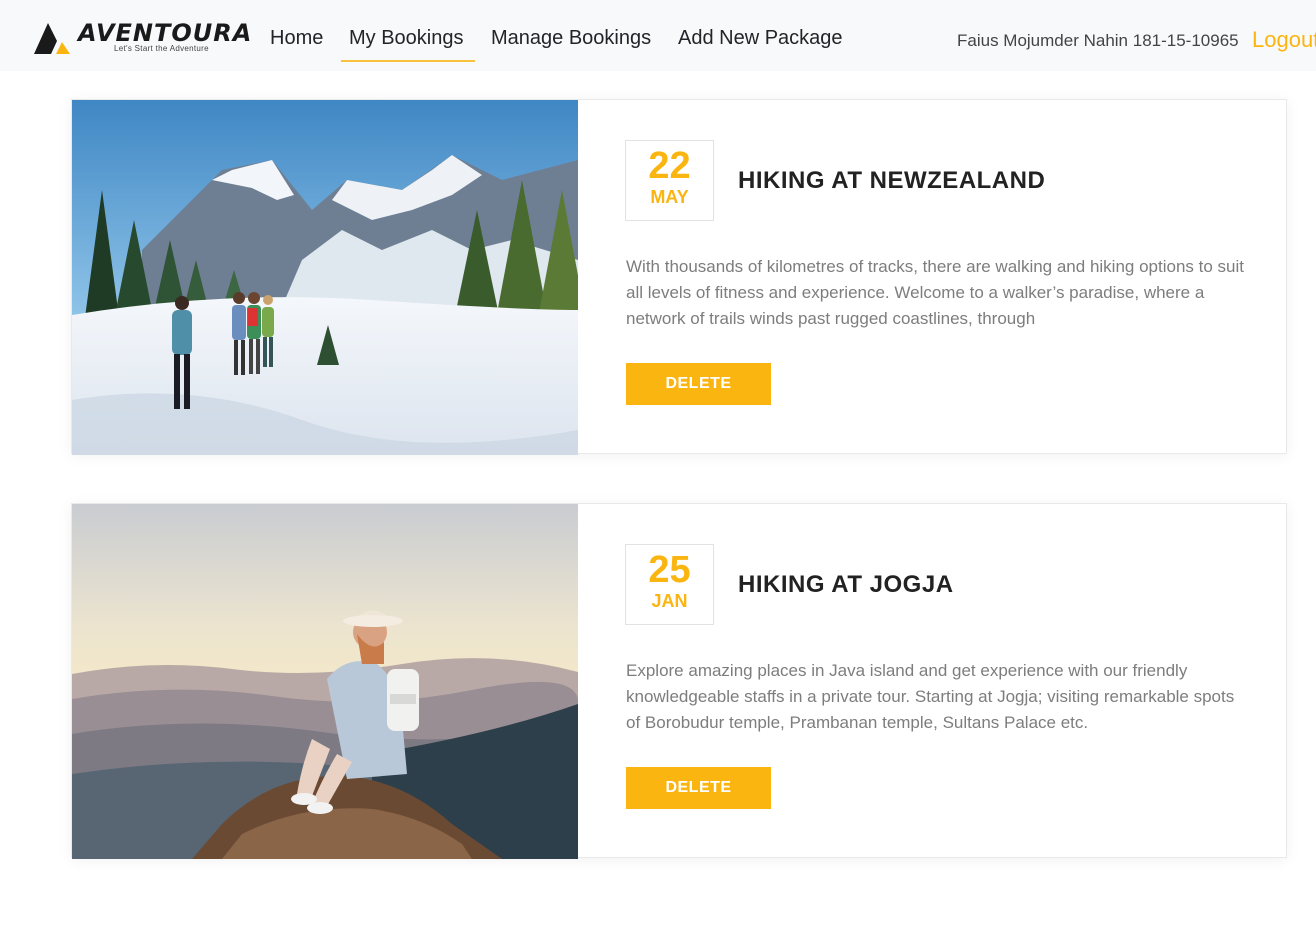  Describe the element at coordinates (892, 180) in the screenshot. I see `booking-title: HIKING AT NEWZEALAND` at that location.